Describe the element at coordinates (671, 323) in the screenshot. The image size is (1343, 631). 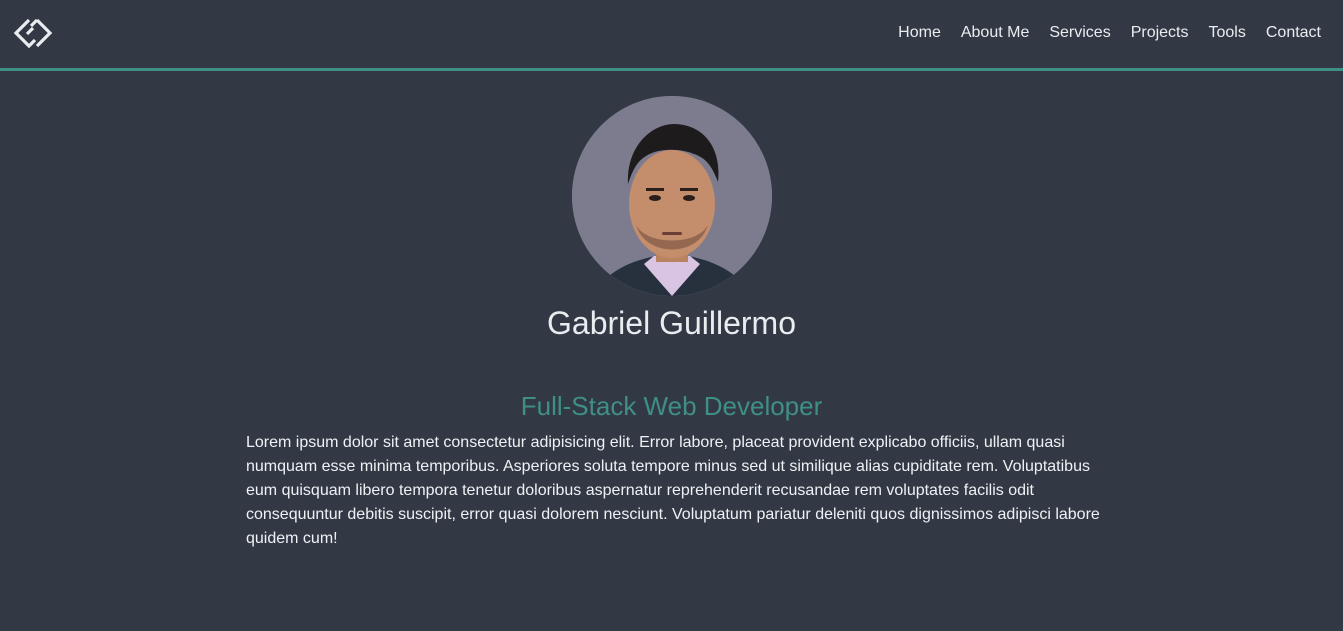
I see `profile-name: Gabriel Guillermo` at that location.